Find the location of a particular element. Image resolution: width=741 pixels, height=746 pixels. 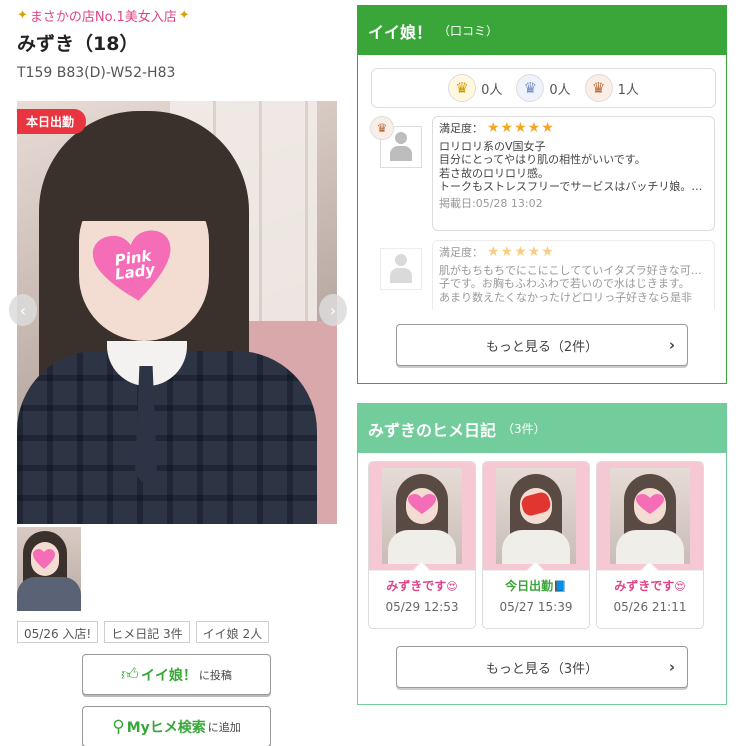

tag-diary-count: ヒメ日記 3件 is located at coordinates (147, 632).